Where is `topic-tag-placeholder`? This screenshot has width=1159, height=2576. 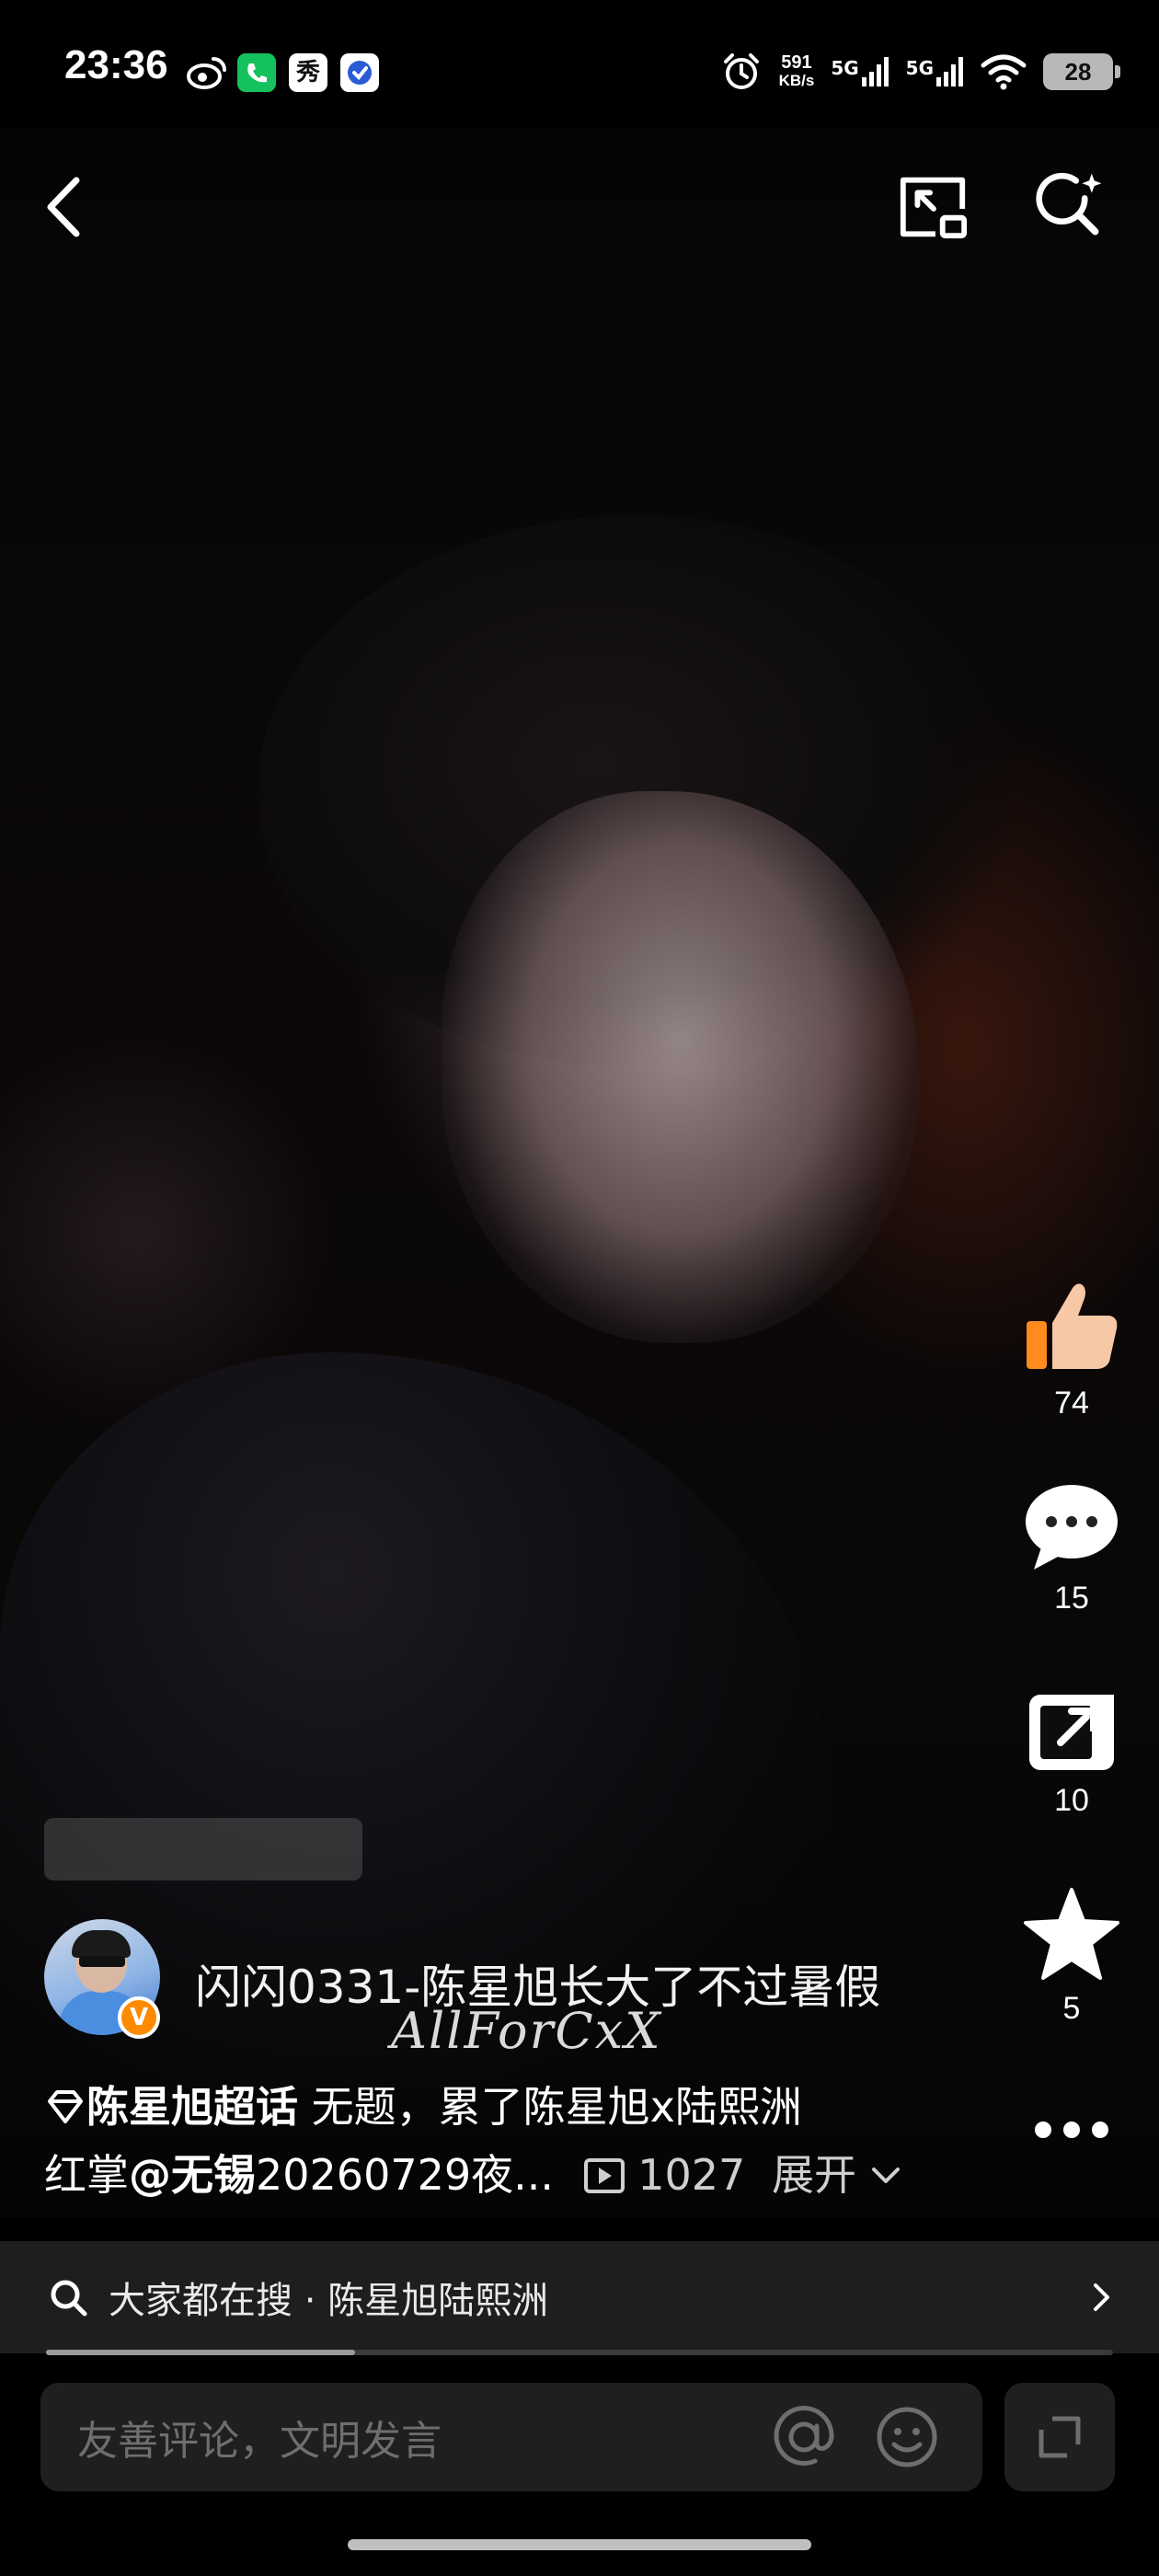
topic-tag-placeholder is located at coordinates (203, 1849).